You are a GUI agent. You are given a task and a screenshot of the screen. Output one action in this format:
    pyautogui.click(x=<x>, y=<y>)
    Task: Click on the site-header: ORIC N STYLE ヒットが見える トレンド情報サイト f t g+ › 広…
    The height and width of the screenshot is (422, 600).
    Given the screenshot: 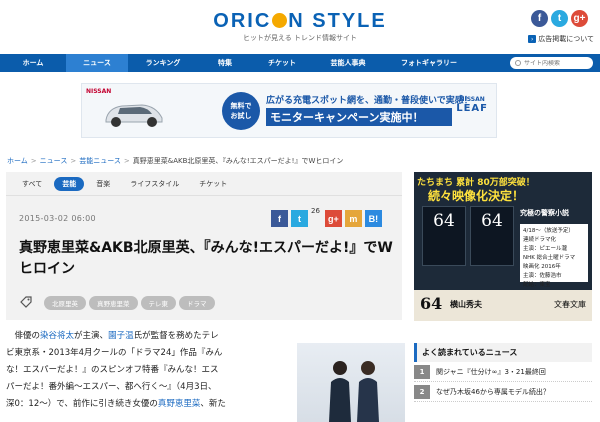 What is the action you would take?
    pyautogui.click(x=300, y=26)
    